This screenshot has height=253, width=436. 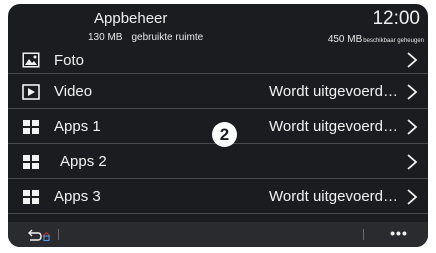 What do you see at coordinates (69, 60) in the screenshot?
I see `row-label: Foto` at bounding box center [69, 60].